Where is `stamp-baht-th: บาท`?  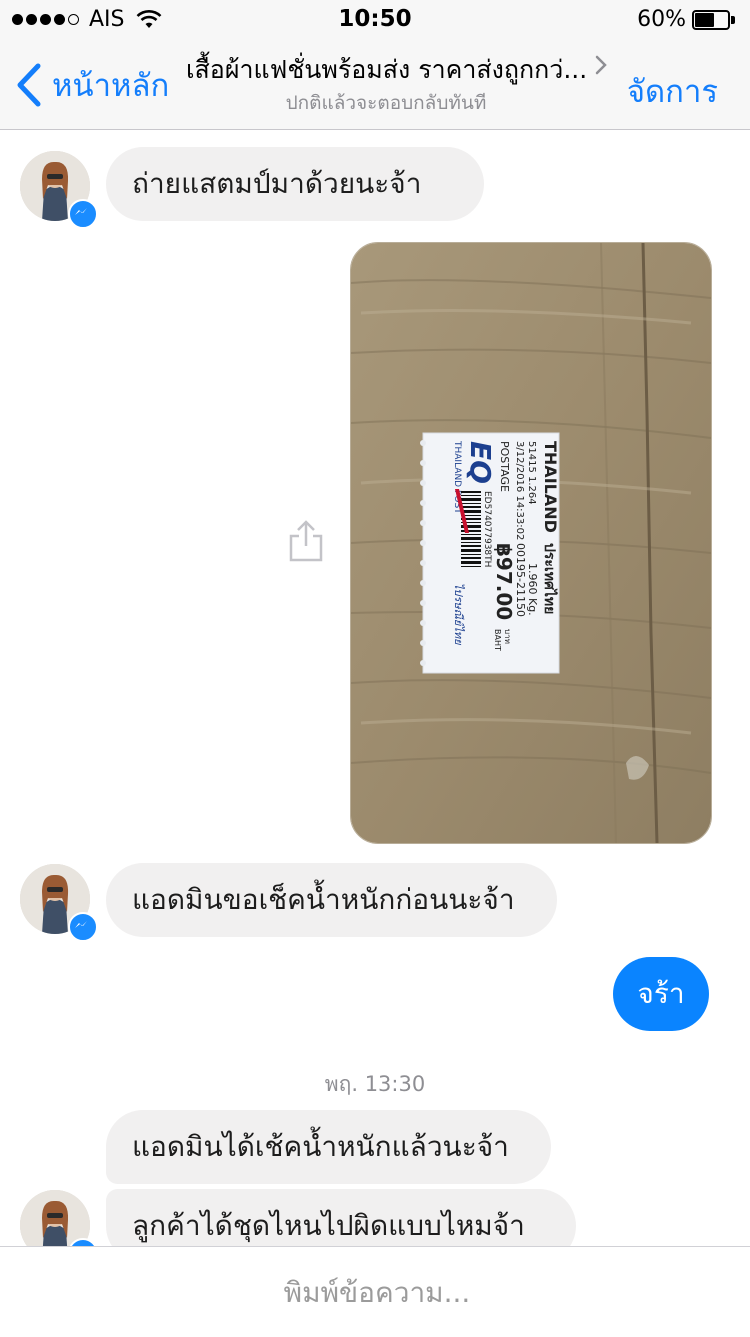
stamp-baht-th: บาท is located at coordinates (507, 636).